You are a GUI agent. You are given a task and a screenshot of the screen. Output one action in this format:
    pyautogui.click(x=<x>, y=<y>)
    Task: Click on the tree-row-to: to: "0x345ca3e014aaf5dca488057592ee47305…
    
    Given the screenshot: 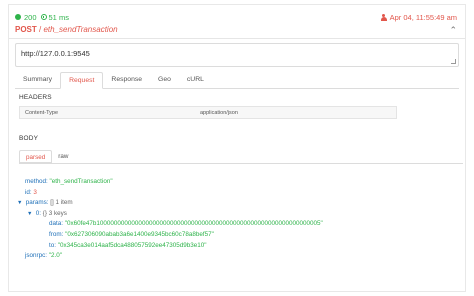 What is the action you would take?
    pyautogui.click(x=174, y=246)
    